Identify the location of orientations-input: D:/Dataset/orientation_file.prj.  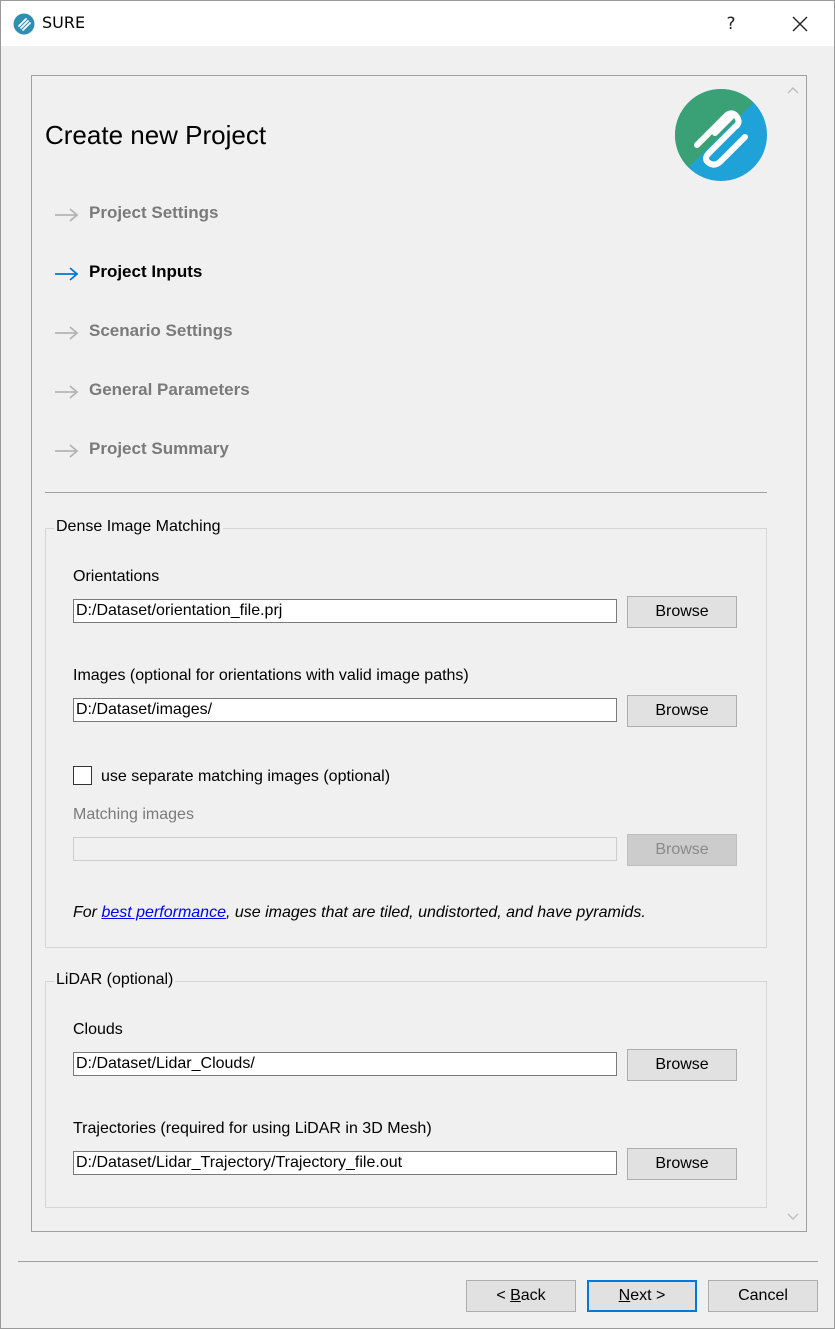
(345, 611).